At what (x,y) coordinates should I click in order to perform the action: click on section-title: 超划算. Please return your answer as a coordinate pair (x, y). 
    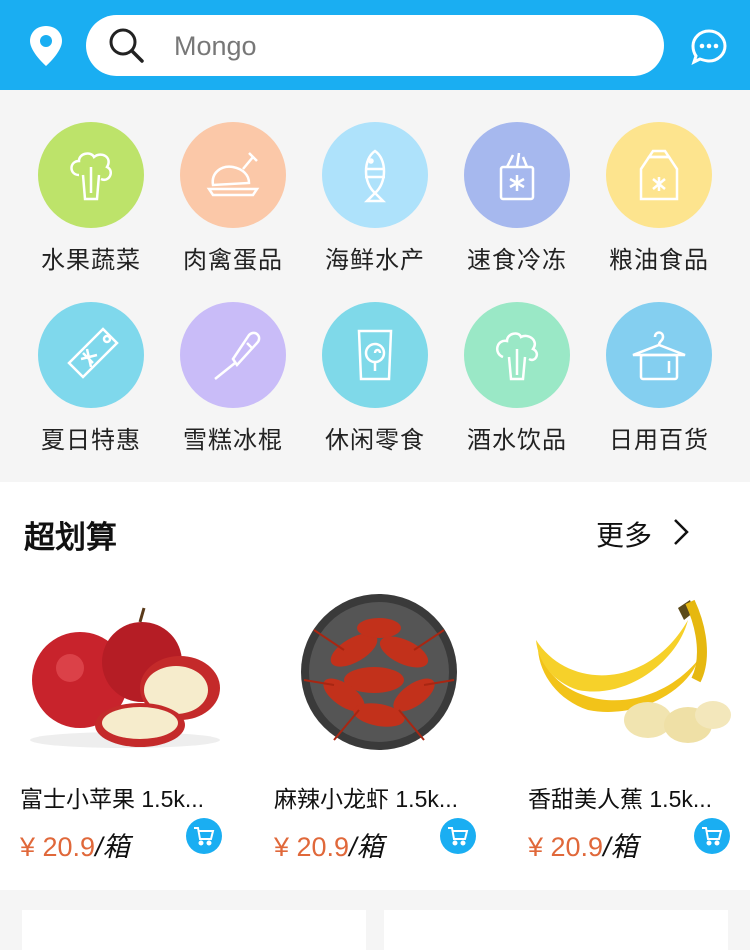
    Looking at the image, I should click on (70, 537).